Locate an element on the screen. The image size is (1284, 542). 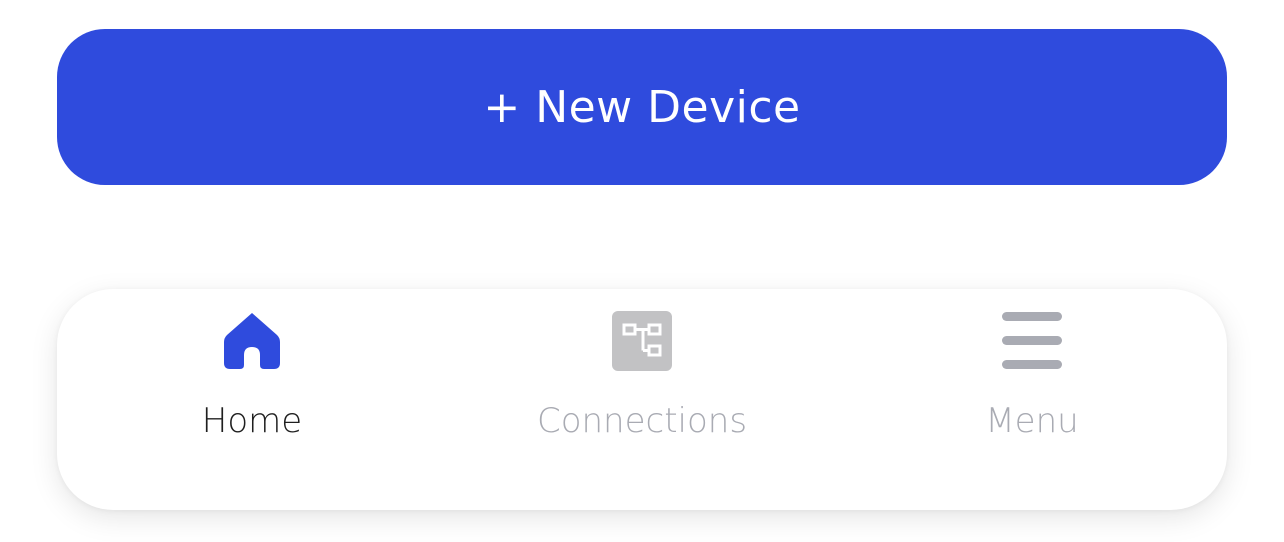
tab-connections-label: Connections is located at coordinates (642, 421).